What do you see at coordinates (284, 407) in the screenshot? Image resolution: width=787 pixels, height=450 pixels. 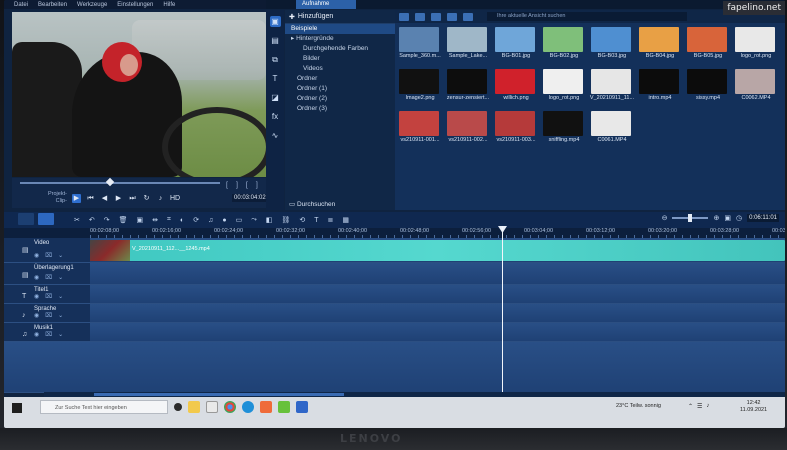 I see `spotify-icon` at bounding box center [284, 407].